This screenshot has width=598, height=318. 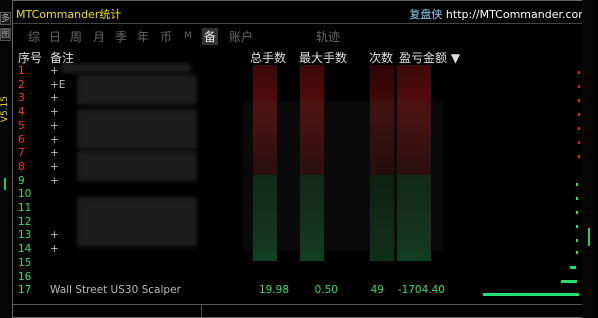 What do you see at coordinates (326, 290) in the screenshot?
I see `row-max-lots: 0.50` at bounding box center [326, 290].